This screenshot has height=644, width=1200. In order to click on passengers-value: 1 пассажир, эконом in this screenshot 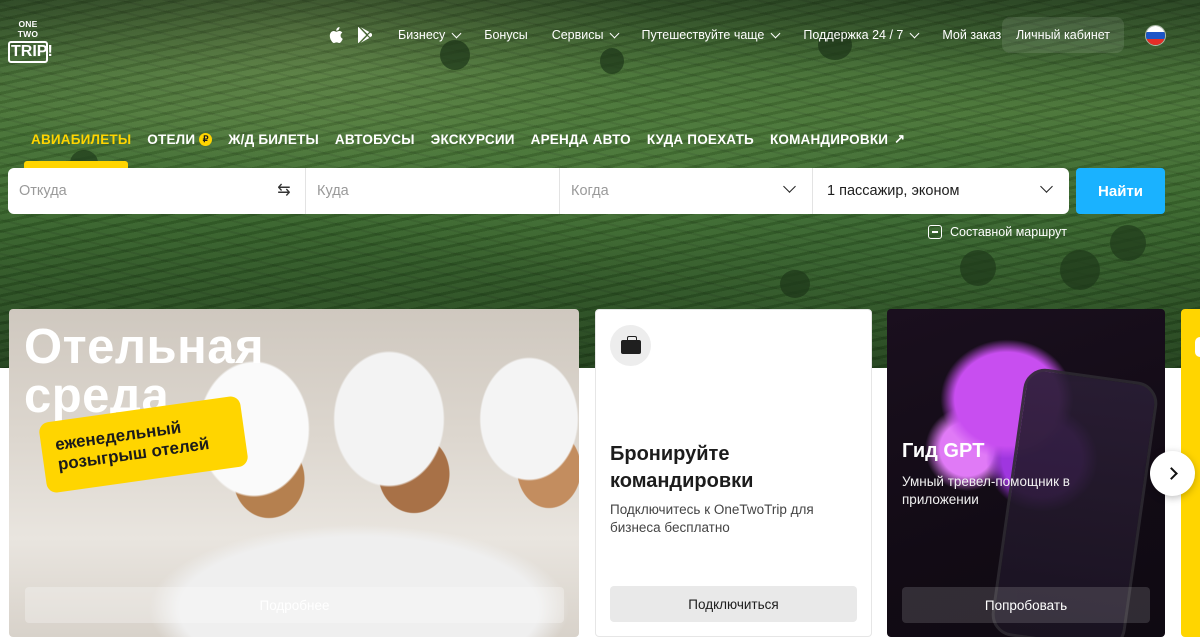, I will do `click(893, 191)`.